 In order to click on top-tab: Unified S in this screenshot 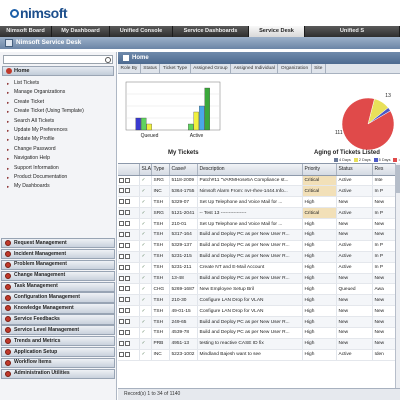, I will do `click(352, 31)`.